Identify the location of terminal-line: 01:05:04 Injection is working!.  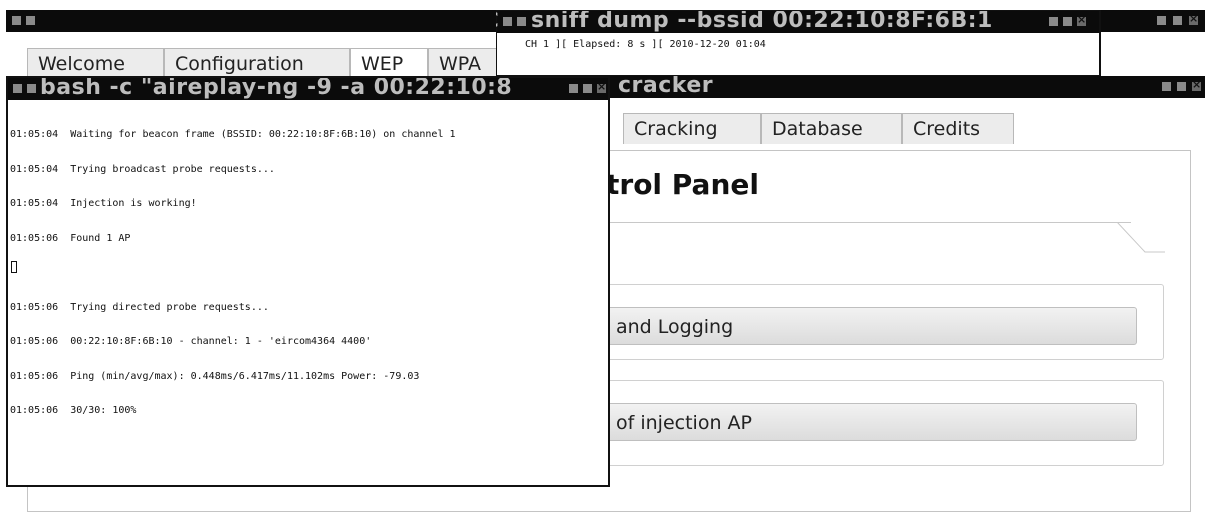
(103, 203).